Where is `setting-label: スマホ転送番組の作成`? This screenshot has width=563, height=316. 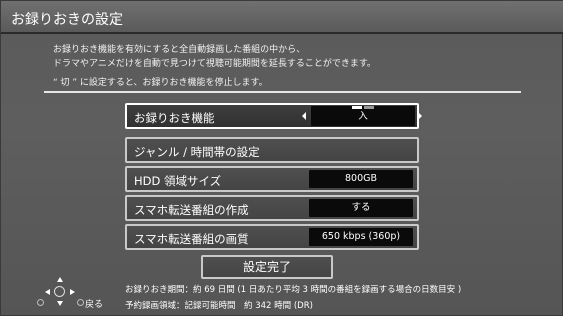
setting-label: スマホ転送番組の作成 is located at coordinates (191, 210).